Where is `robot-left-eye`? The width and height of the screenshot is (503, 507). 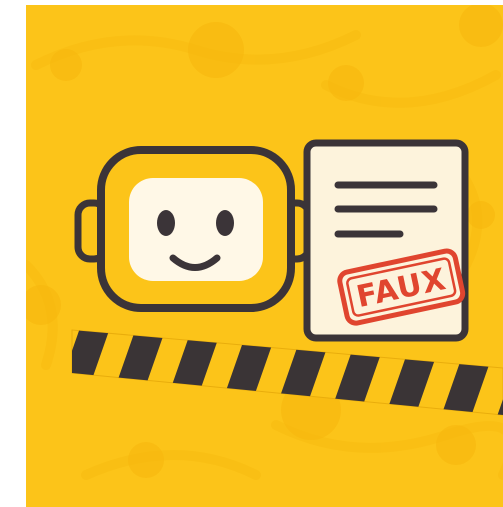
robot-left-eye is located at coordinates (166, 223).